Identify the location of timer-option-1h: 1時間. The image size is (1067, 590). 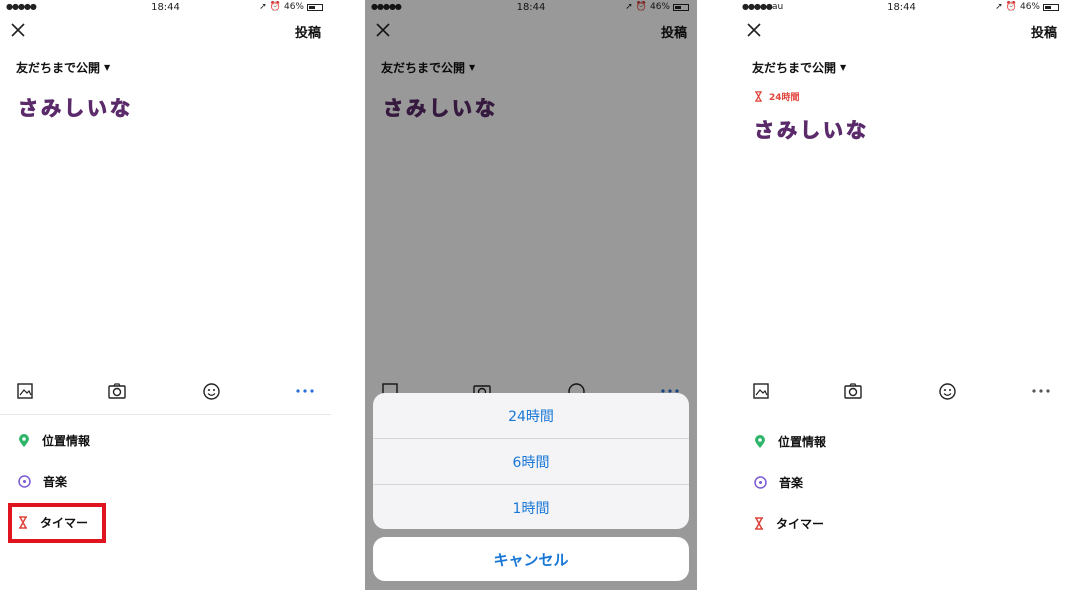
(531, 507).